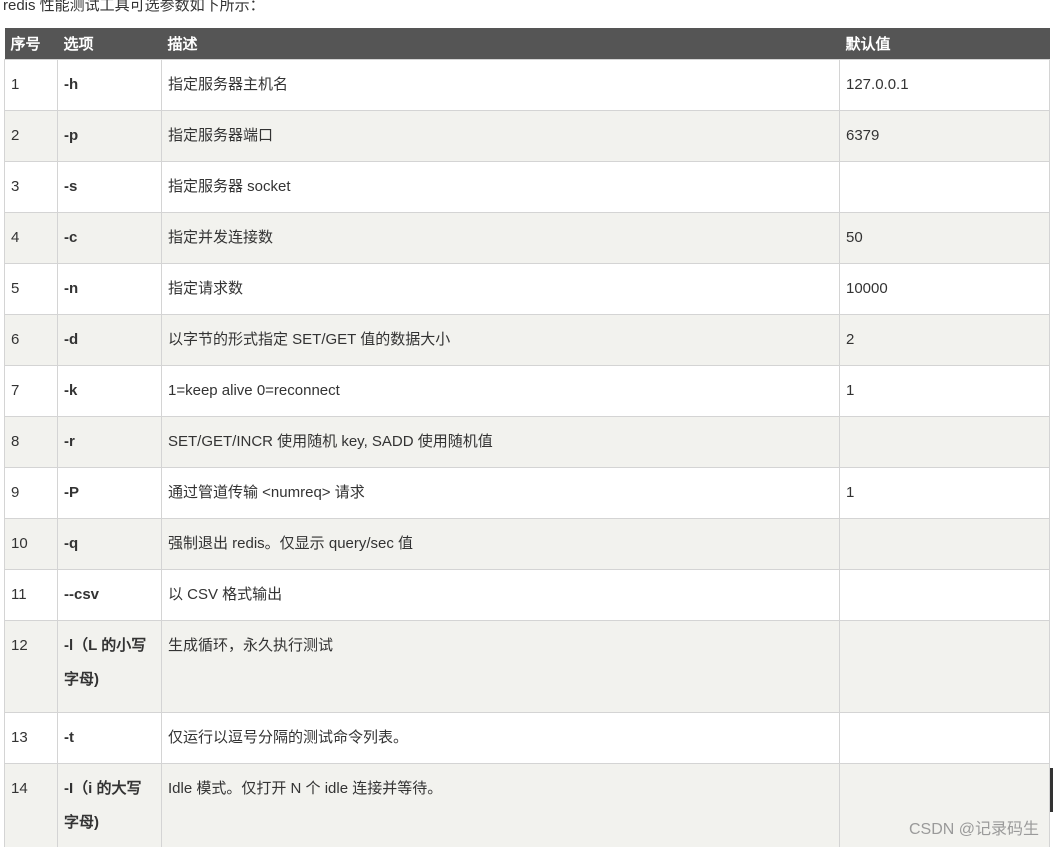 This screenshot has width=1053, height=847. Describe the element at coordinates (109, 493) in the screenshot. I see `cell-option: -P` at that location.